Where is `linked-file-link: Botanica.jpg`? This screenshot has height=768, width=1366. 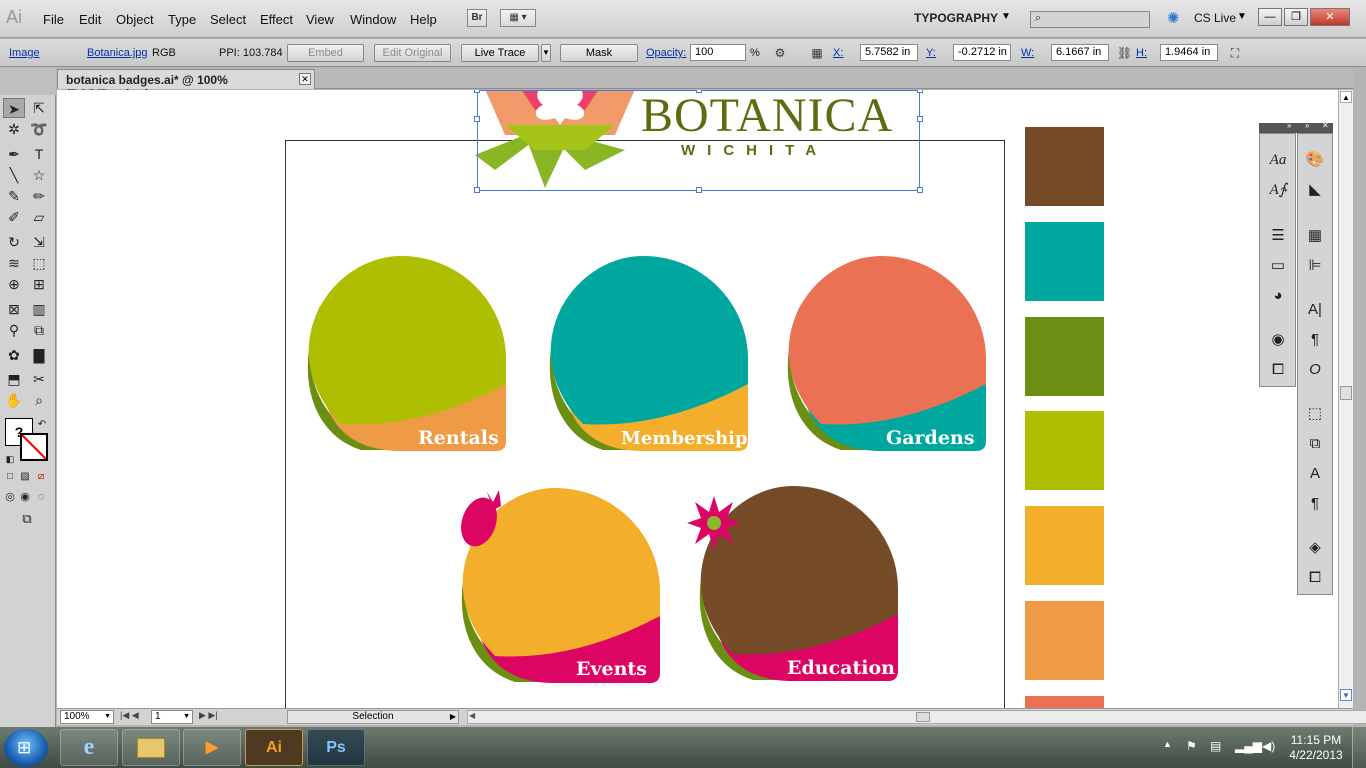
linked-file-link: Botanica.jpg is located at coordinates (117, 53).